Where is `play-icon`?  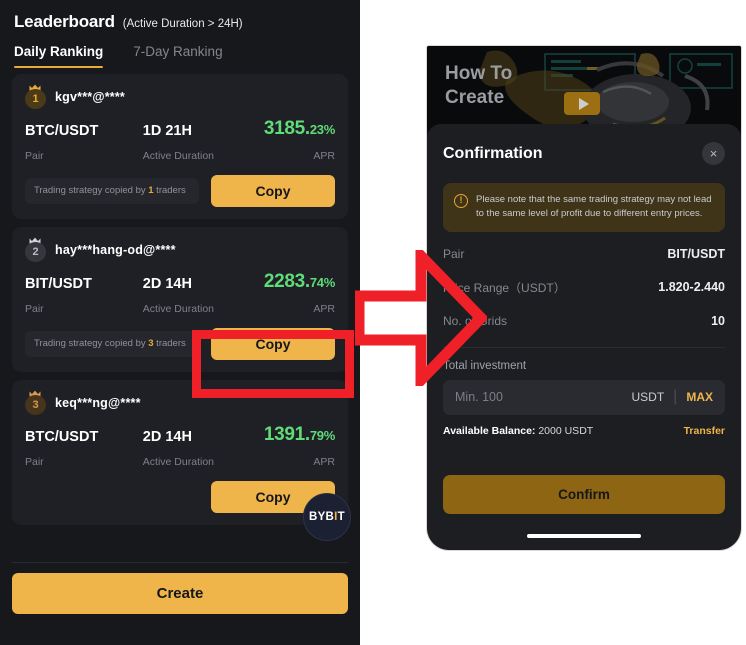
play-icon is located at coordinates (582, 103).